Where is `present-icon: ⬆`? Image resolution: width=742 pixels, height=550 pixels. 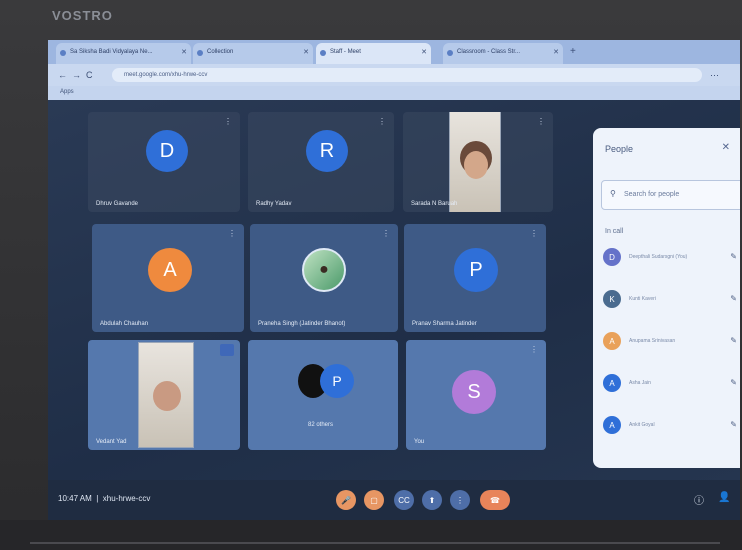
present-icon: ⬆ is located at coordinates (432, 500).